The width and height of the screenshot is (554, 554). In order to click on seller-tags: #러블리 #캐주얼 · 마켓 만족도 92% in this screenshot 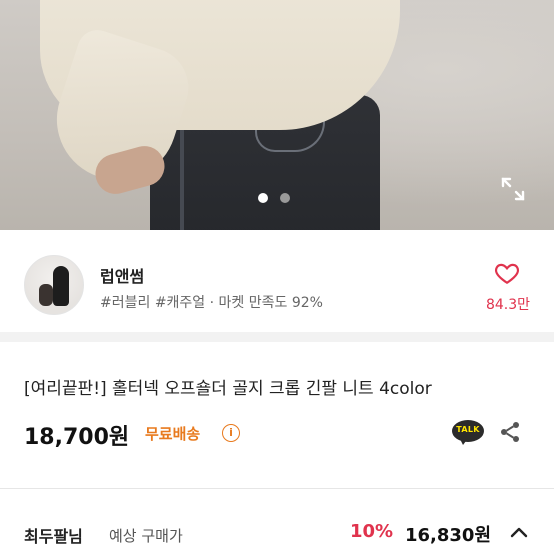, I will do `click(211, 303)`.